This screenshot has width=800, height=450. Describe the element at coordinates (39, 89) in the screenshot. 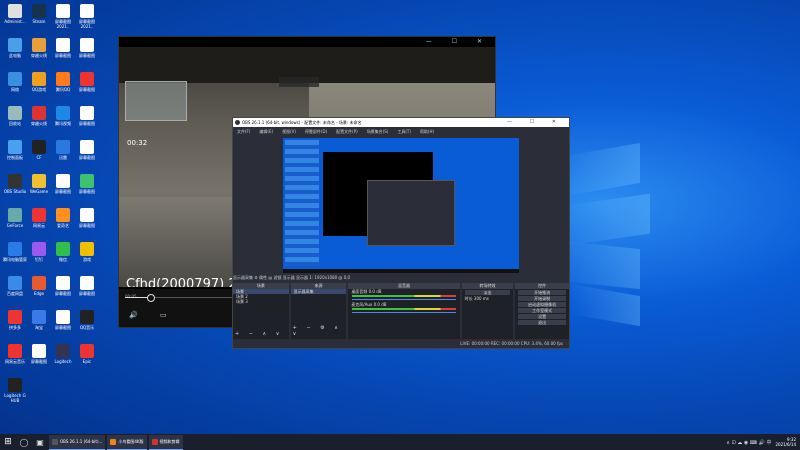

I see `desktop-icon: QQ游戏` at that location.